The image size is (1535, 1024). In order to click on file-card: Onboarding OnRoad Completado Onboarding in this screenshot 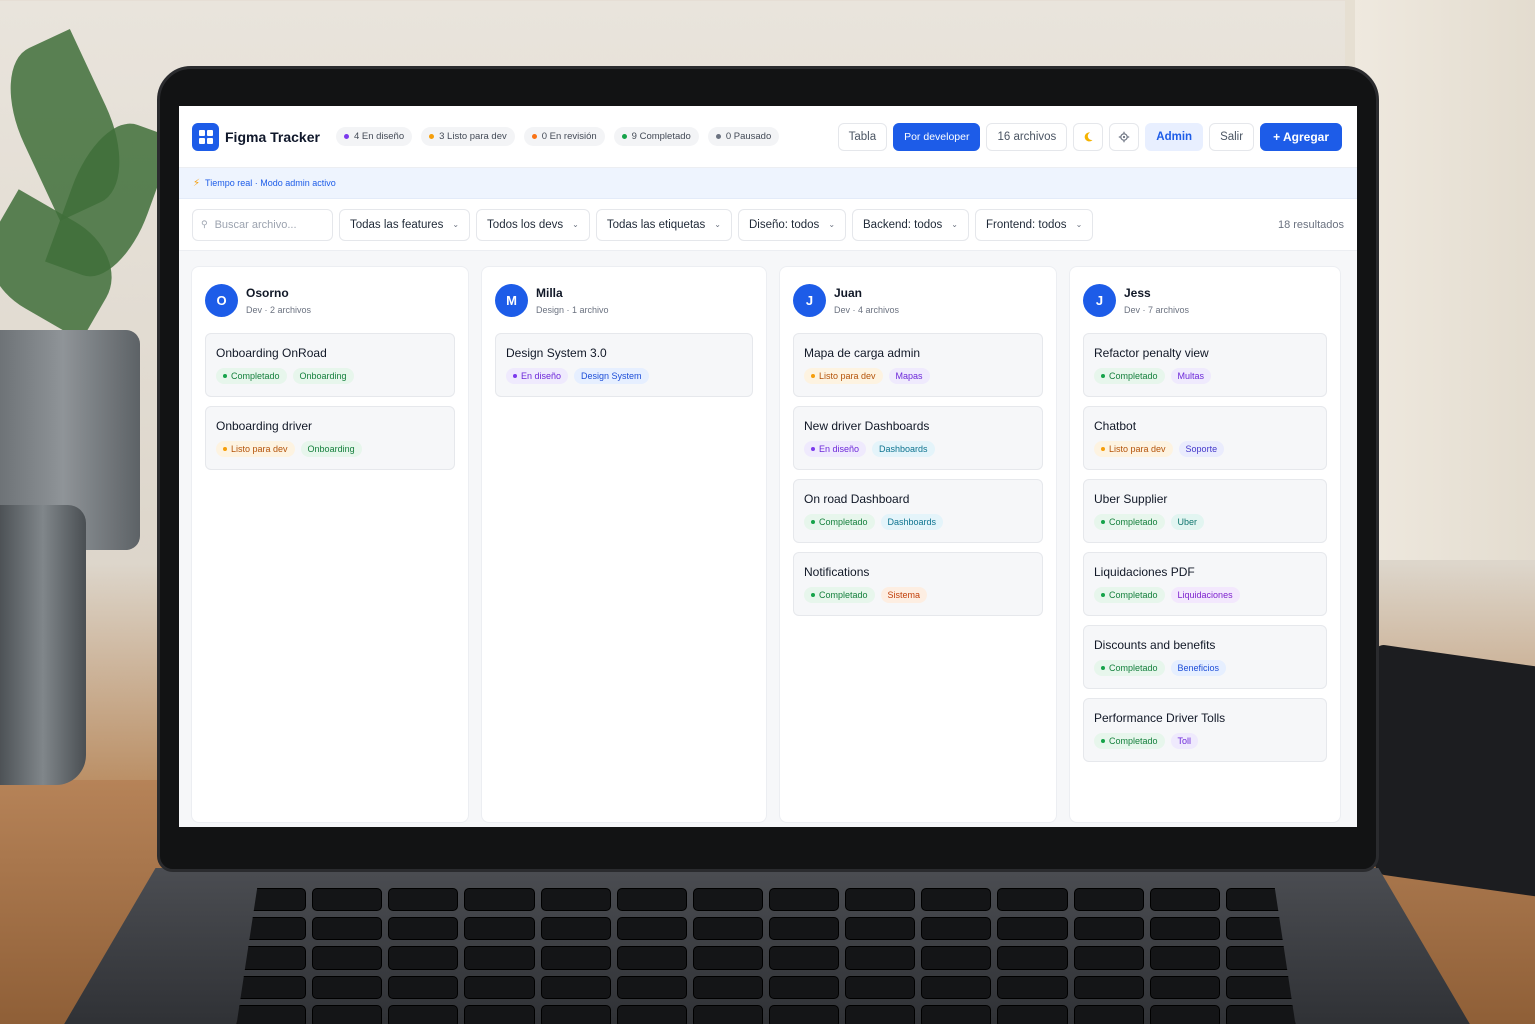, I will do `click(330, 365)`.